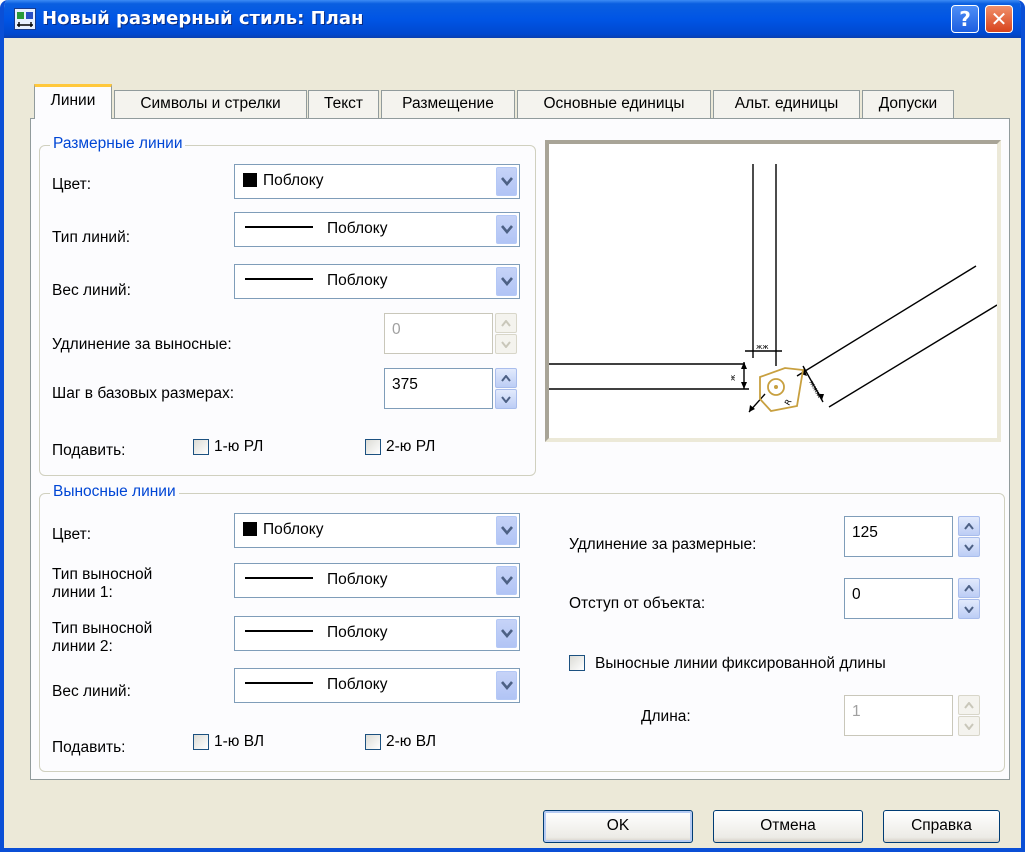 This screenshot has height=852, width=1025. What do you see at coordinates (865, 532) in the screenshot?
I see `ext-extend-value: 125` at bounding box center [865, 532].